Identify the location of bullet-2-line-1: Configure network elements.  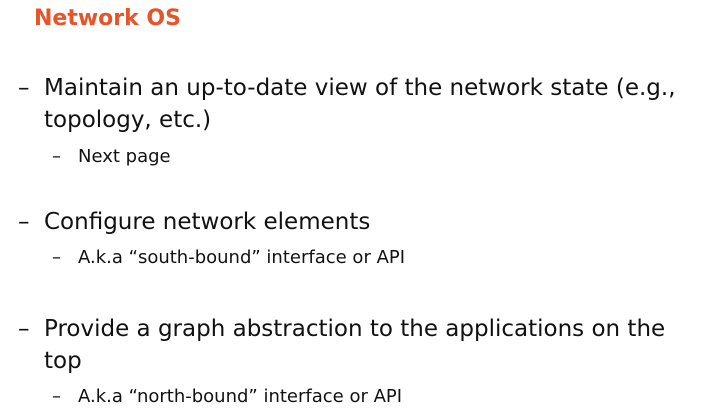
(207, 222).